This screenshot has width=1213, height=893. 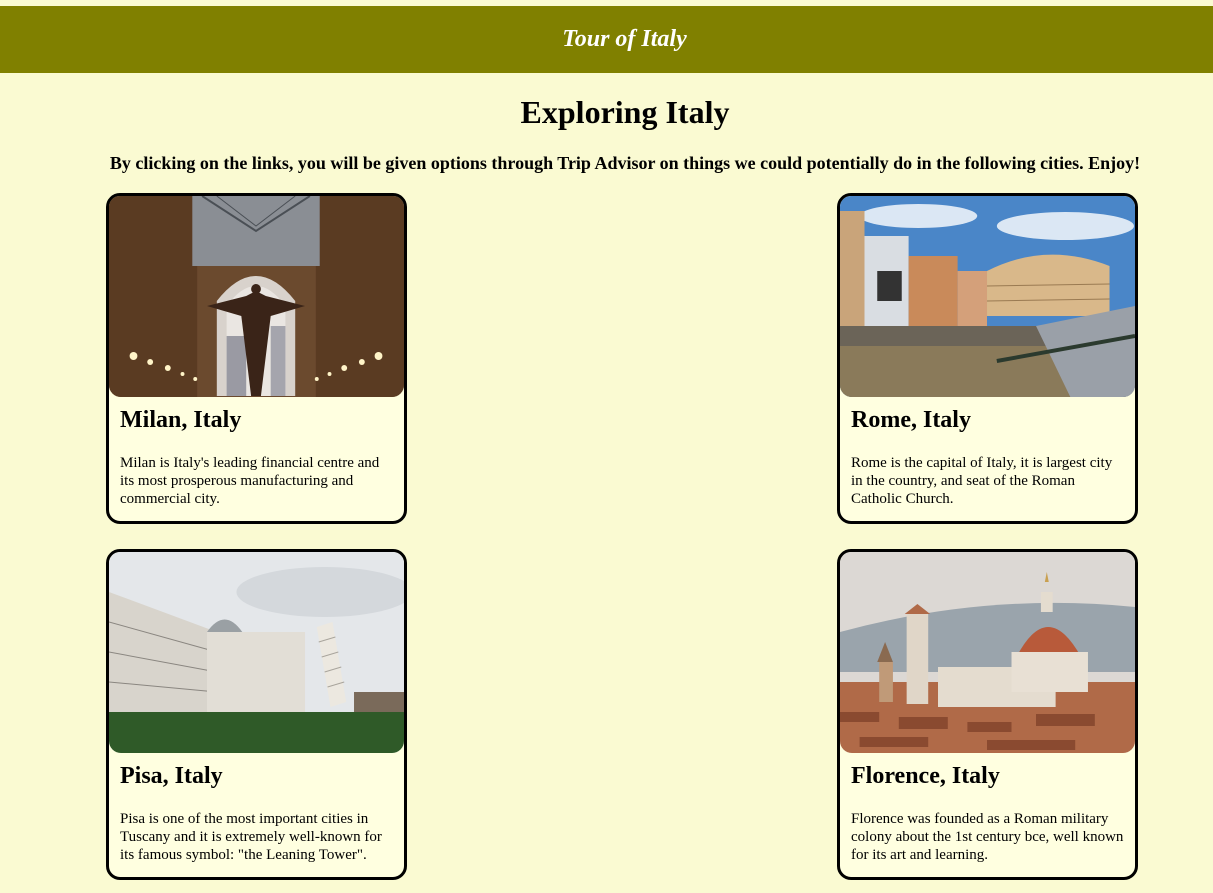 I want to click on site-header: Tour of Italy, so click(x=606, y=39).